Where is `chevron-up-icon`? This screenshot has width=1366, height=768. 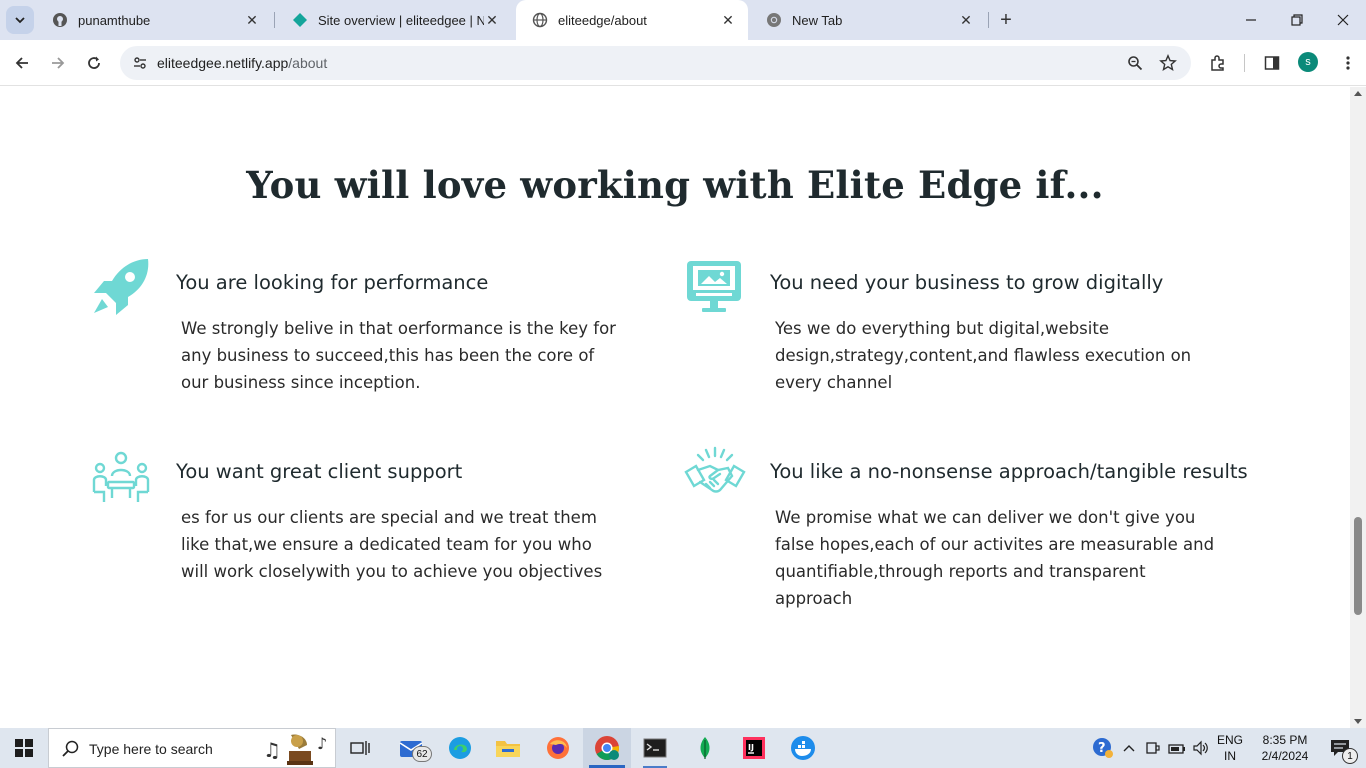
chevron-up-icon is located at coordinates (1129, 748).